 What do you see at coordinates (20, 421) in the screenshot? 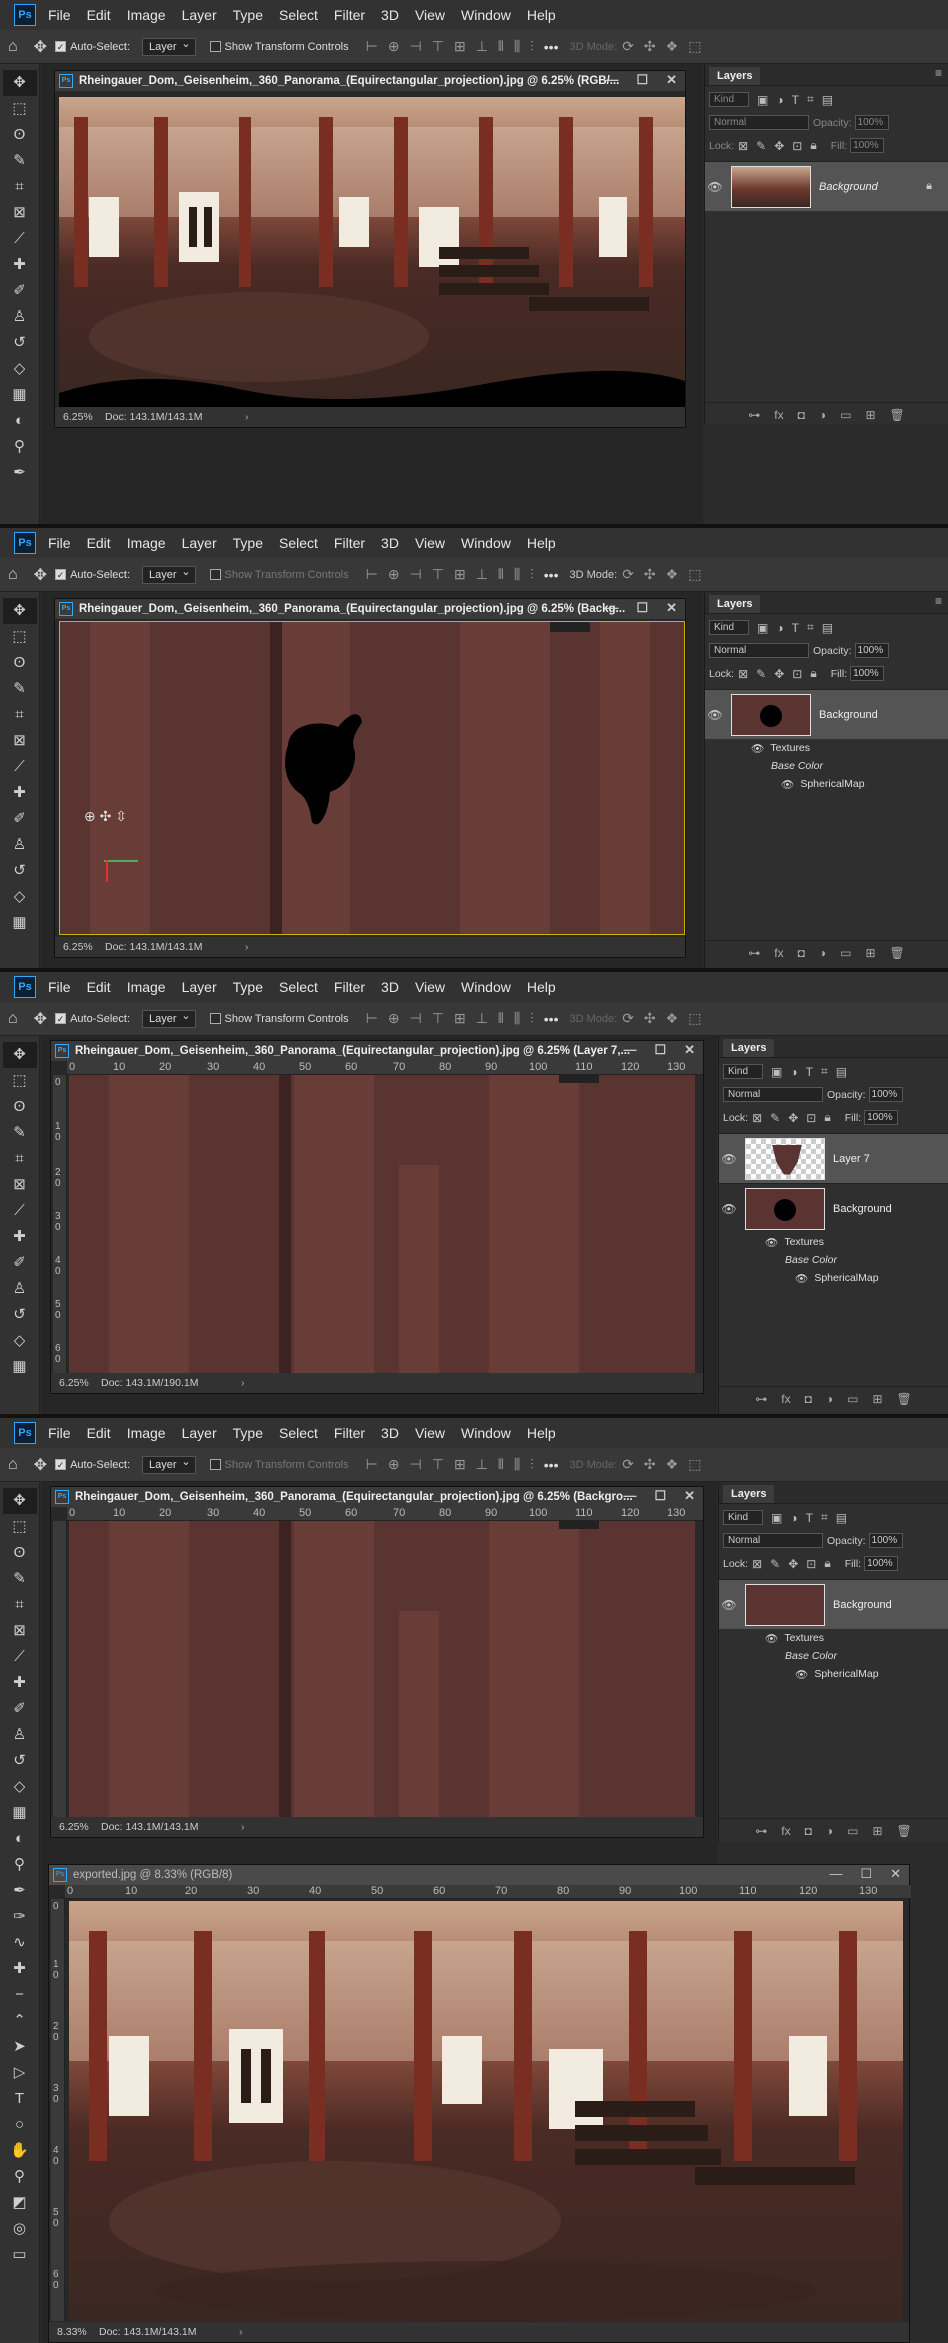
I see `blur-tool-icon: ◐` at bounding box center [20, 421].